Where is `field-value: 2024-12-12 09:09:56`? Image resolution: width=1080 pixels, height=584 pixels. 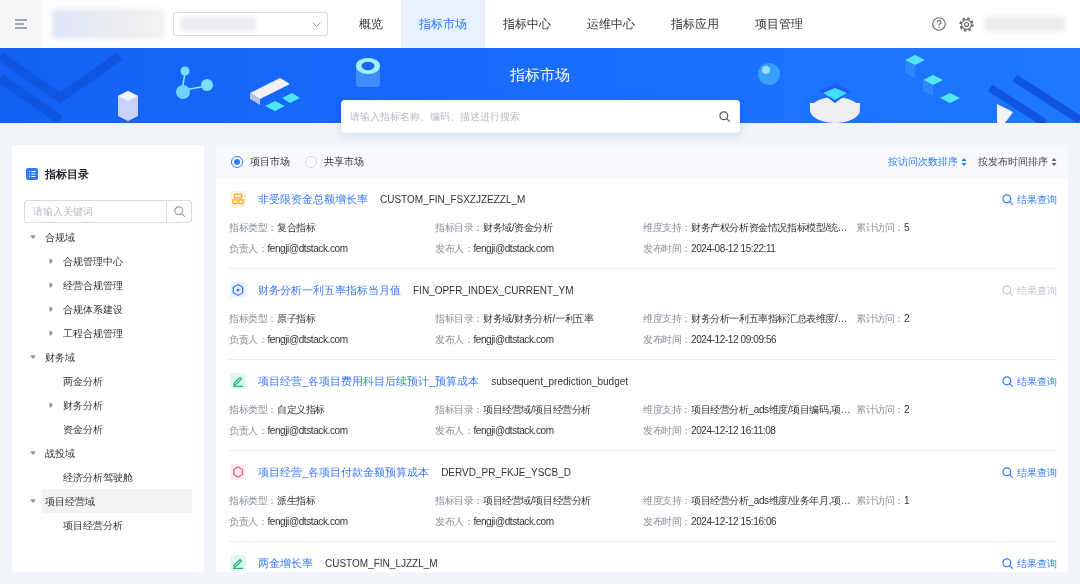
field-value: 2024-12-12 09:09:56 is located at coordinates (734, 340).